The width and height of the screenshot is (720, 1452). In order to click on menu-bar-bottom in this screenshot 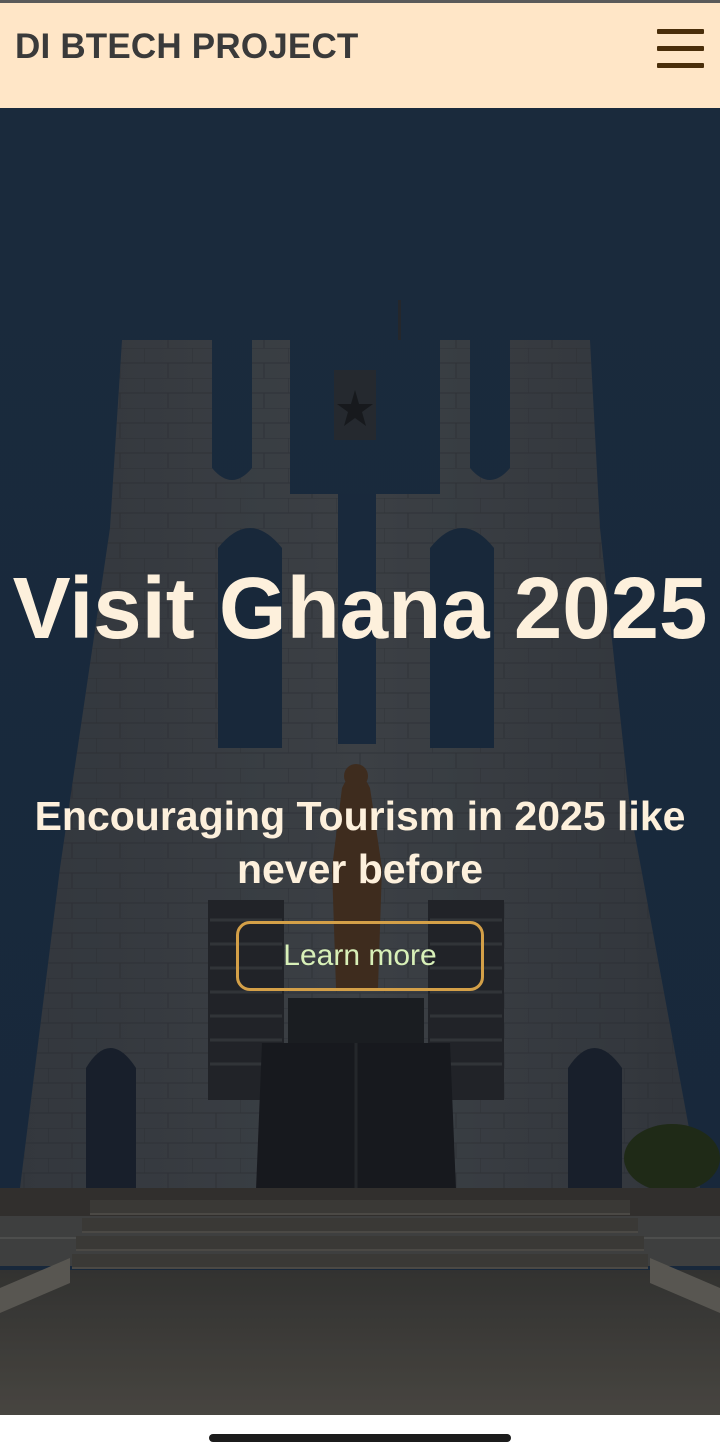, I will do `click(680, 65)`.